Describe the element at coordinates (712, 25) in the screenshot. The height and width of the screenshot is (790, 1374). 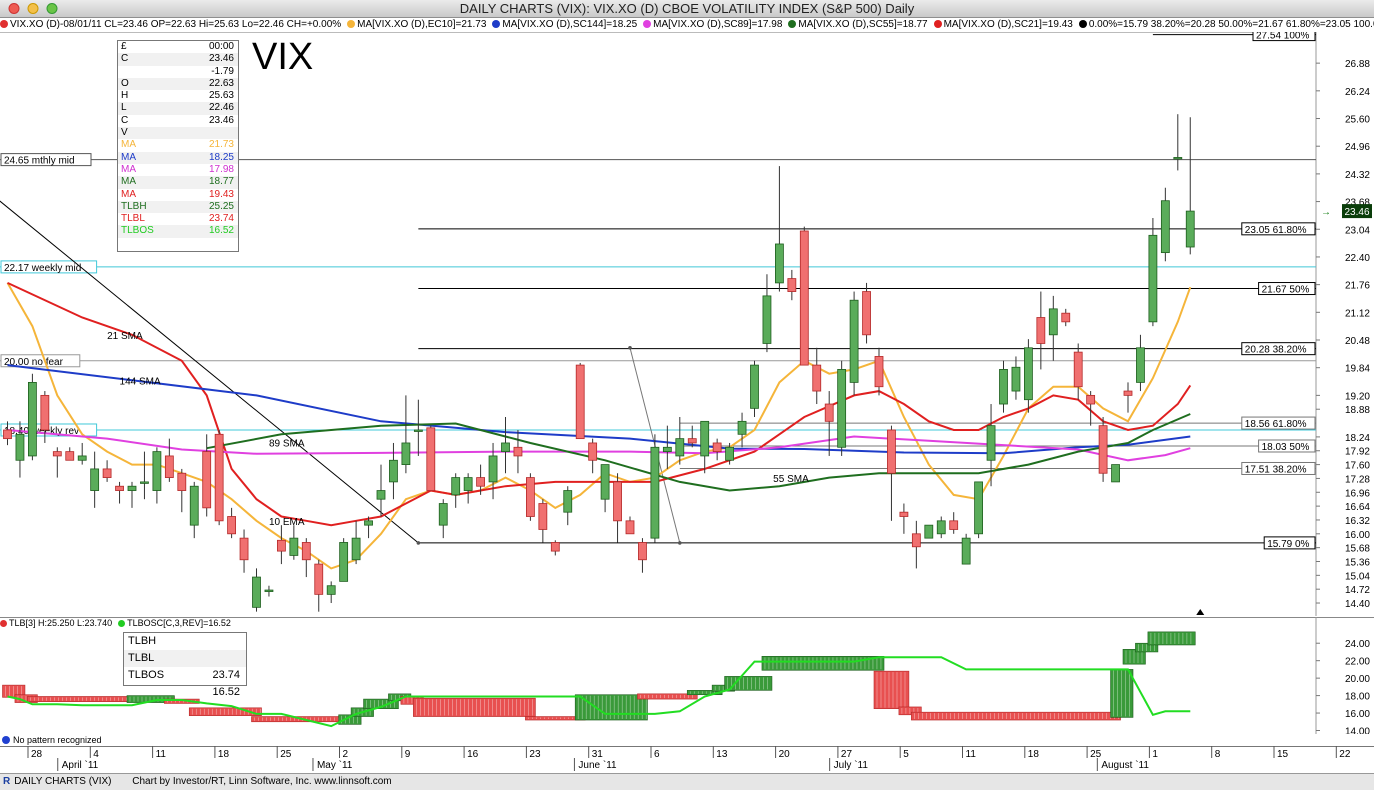
I see `legend-item: MA[VIX.XO (D),SC89]=17.98` at that location.